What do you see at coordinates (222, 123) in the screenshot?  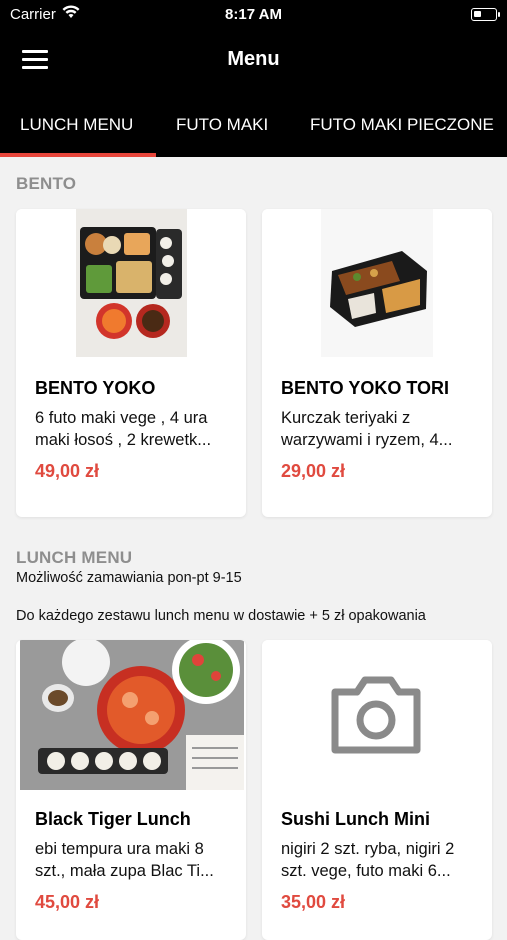 I see `tab-futo-maki: FUTO MAKI` at bounding box center [222, 123].